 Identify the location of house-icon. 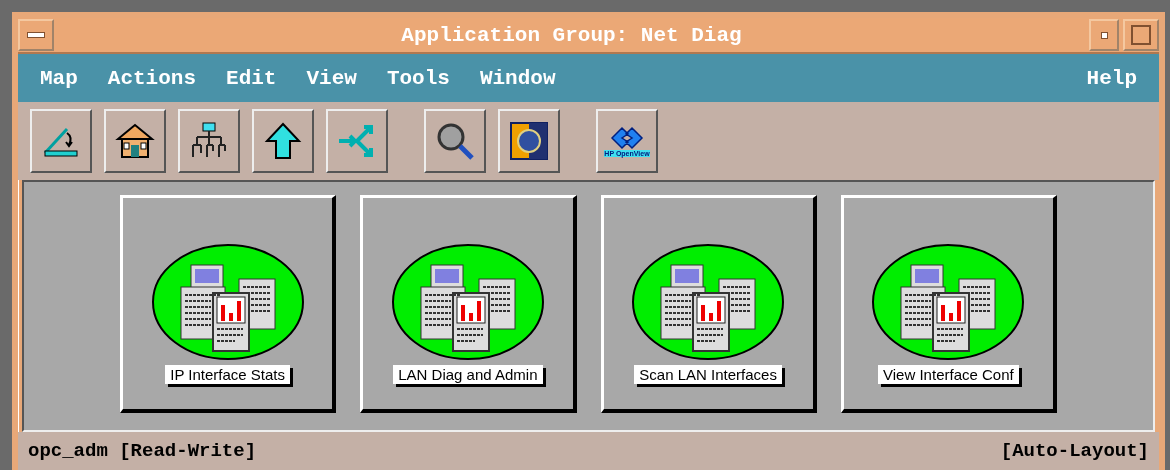
(135, 141).